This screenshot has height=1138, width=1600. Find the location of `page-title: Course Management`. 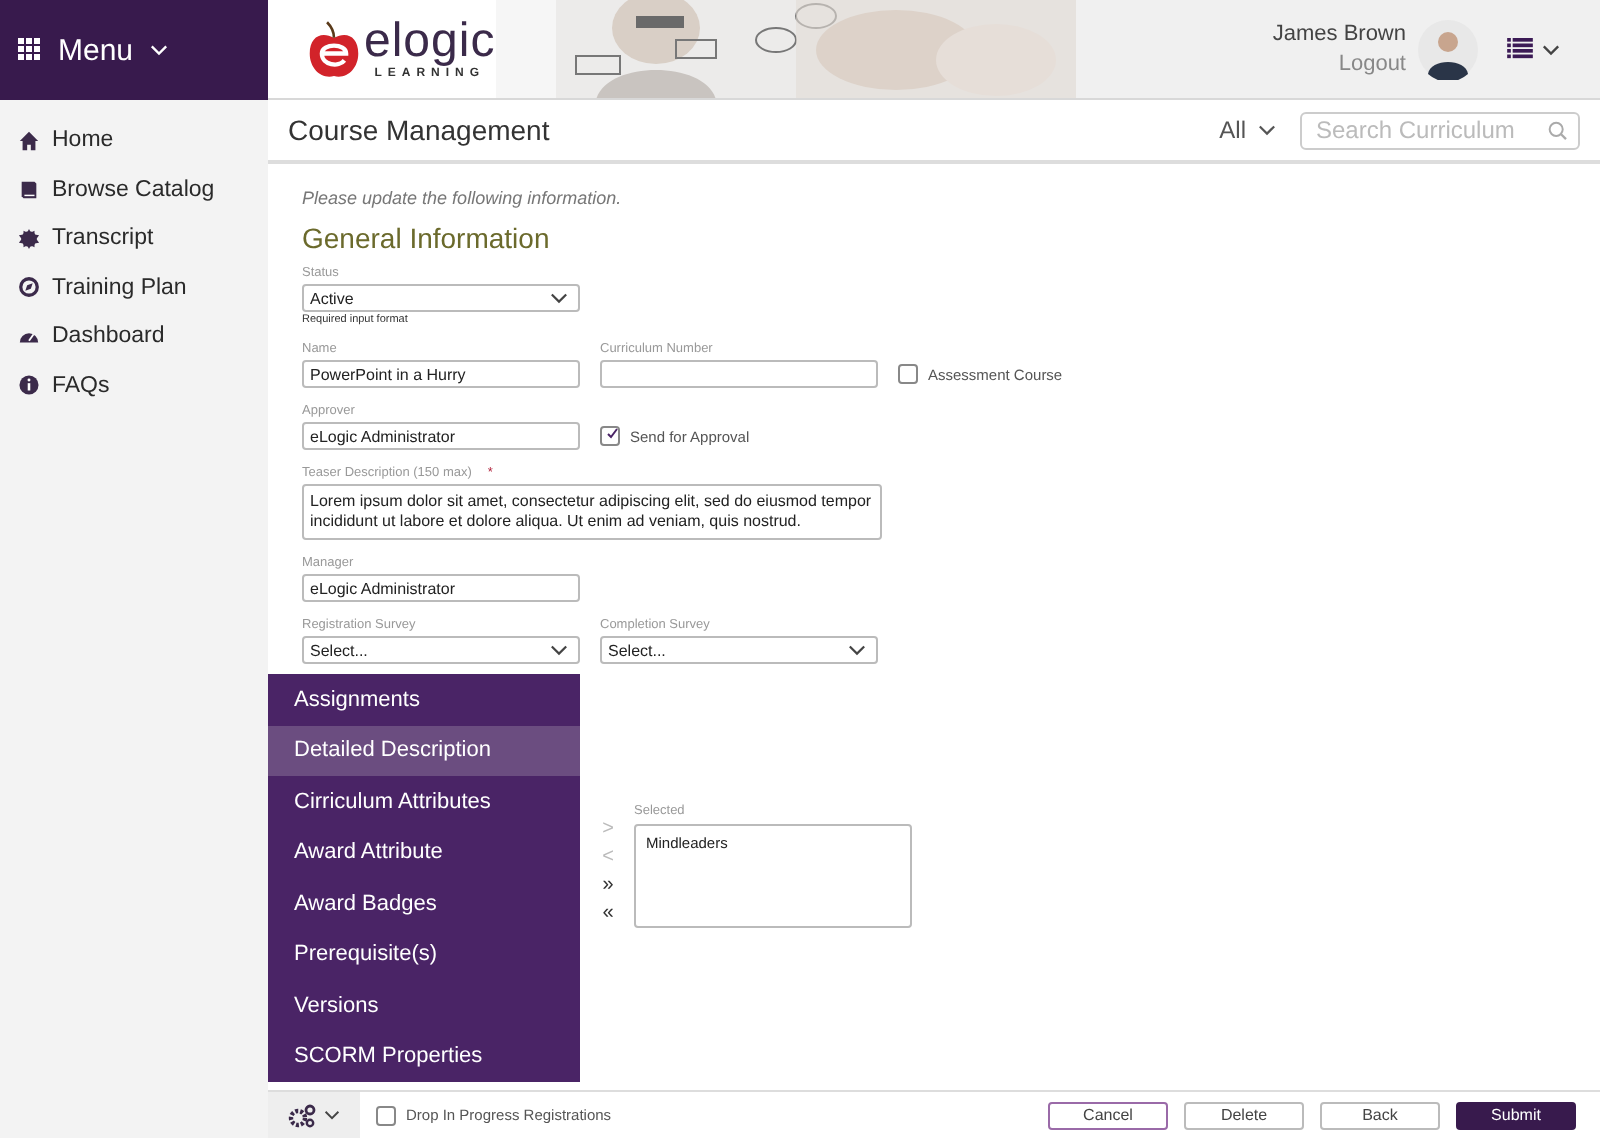

page-title: Course Management is located at coordinates (419, 130).